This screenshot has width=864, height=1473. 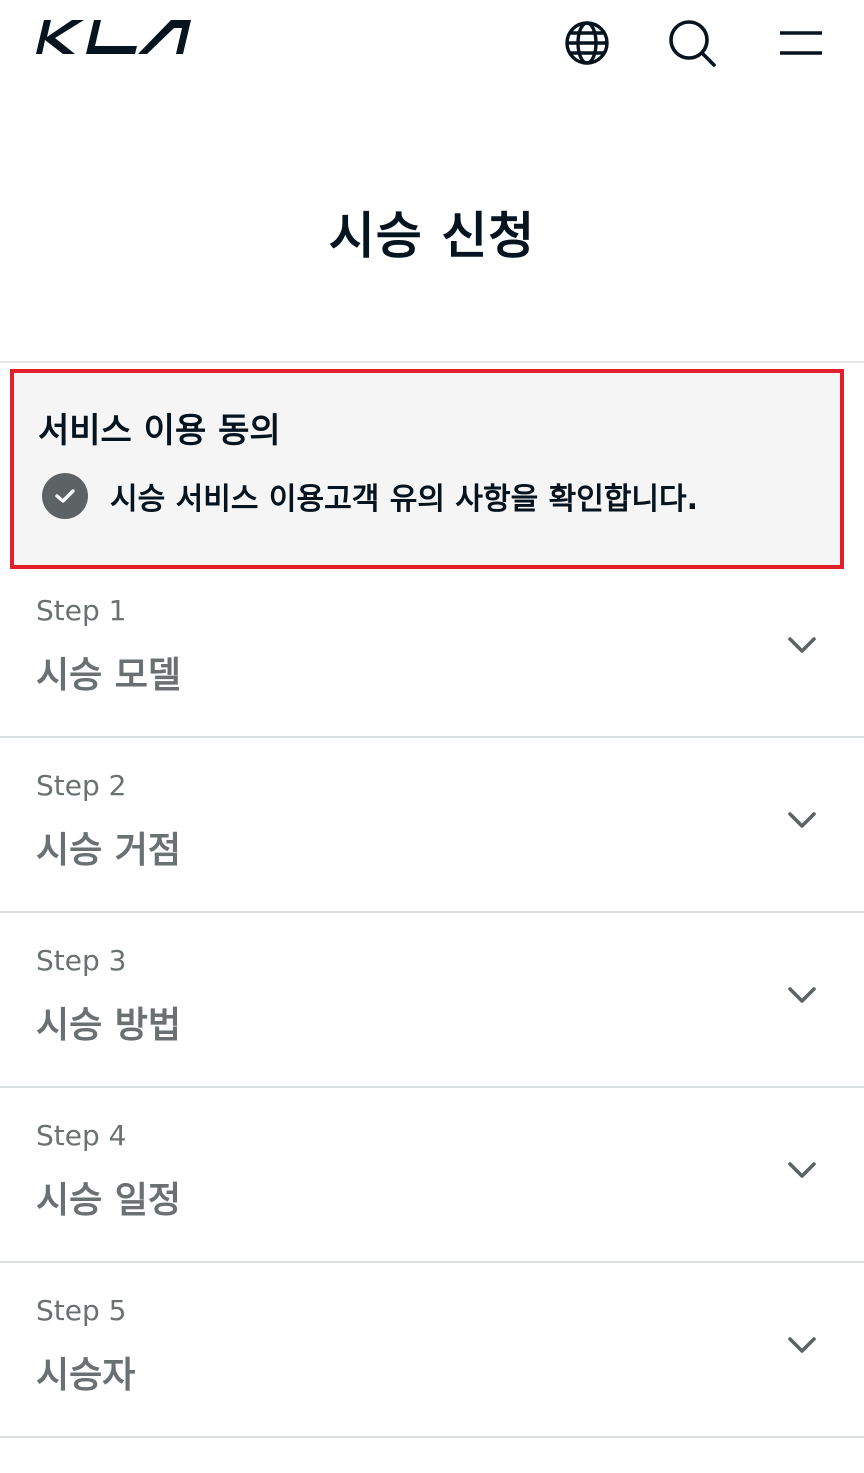 I want to click on step-1-accordion: Step 1 시승 모델, so click(x=432, y=650).